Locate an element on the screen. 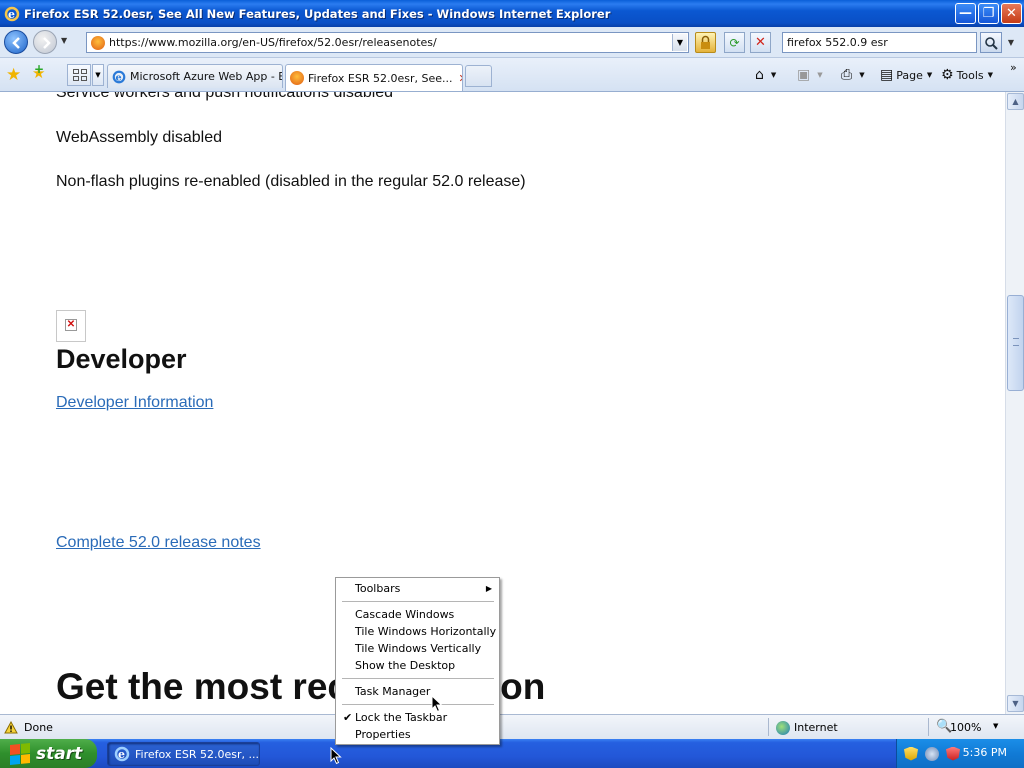 The image size is (1024, 768). stop-button: ✕ is located at coordinates (760, 42).